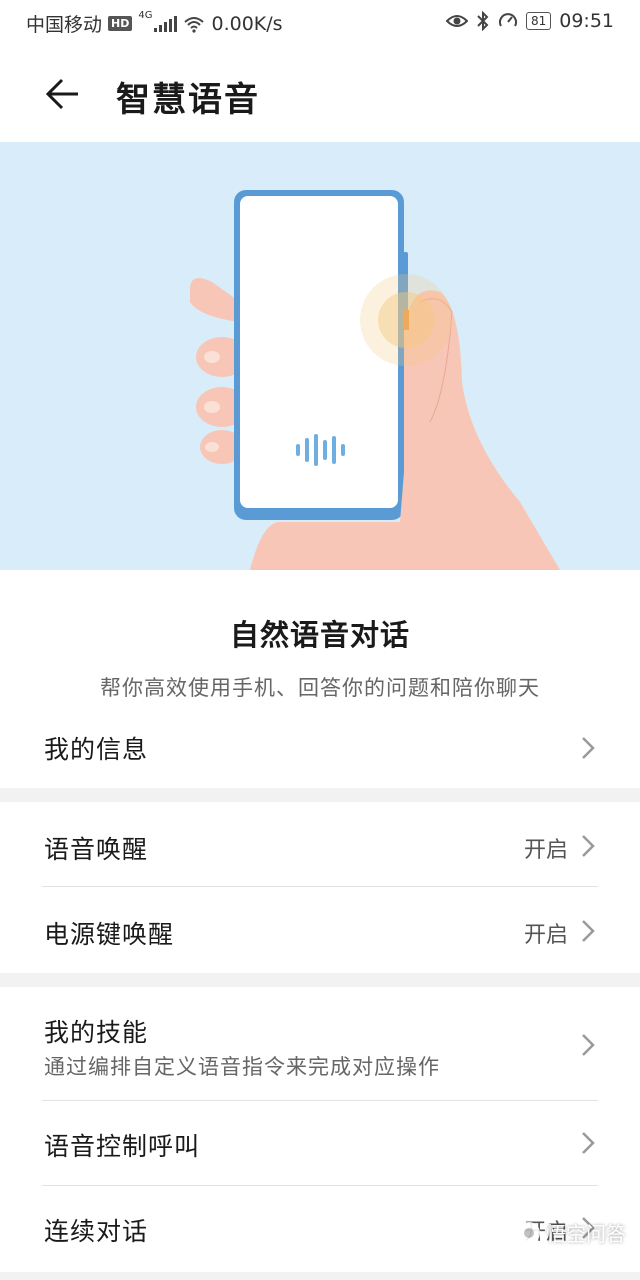 The width and height of the screenshot is (640, 1280). I want to click on my-skills-label: 我的技能, so click(96, 1032).